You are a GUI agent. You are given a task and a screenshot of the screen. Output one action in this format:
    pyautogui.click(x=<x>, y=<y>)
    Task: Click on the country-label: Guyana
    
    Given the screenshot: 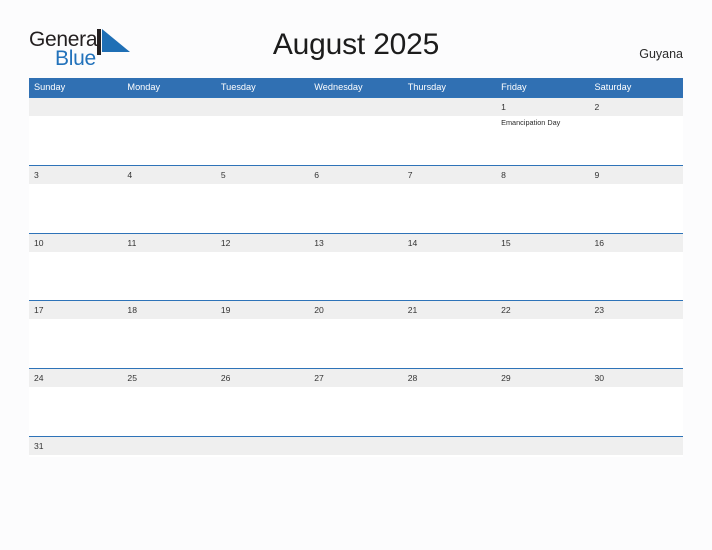 What is the action you would take?
    pyautogui.click(x=661, y=54)
    